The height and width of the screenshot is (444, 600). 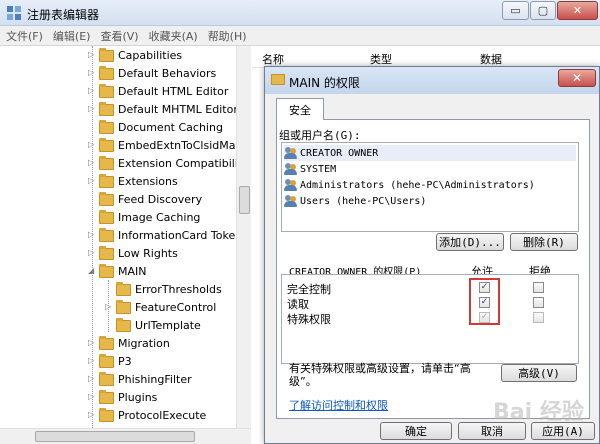 I want to click on baidu-watermark: Bai 经验, so click(x=538, y=412).